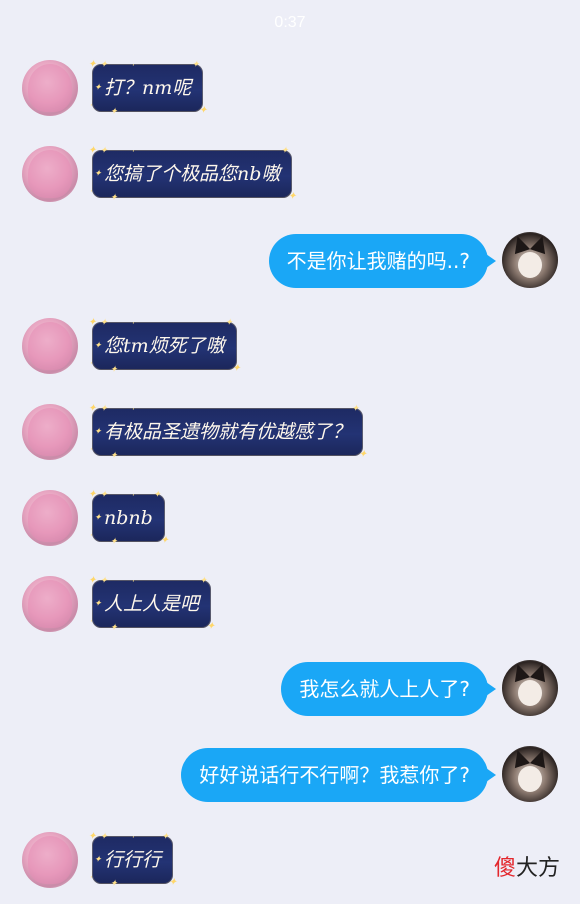  I want to click on incoming-message-bubble: 行行行 ✦·✦·✦✦, so click(132, 860).